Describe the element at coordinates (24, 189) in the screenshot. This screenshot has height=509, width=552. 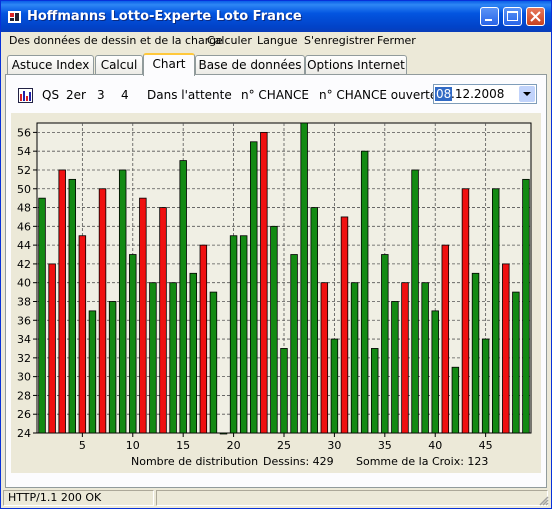
I see `y-tick-label: 50` at that location.